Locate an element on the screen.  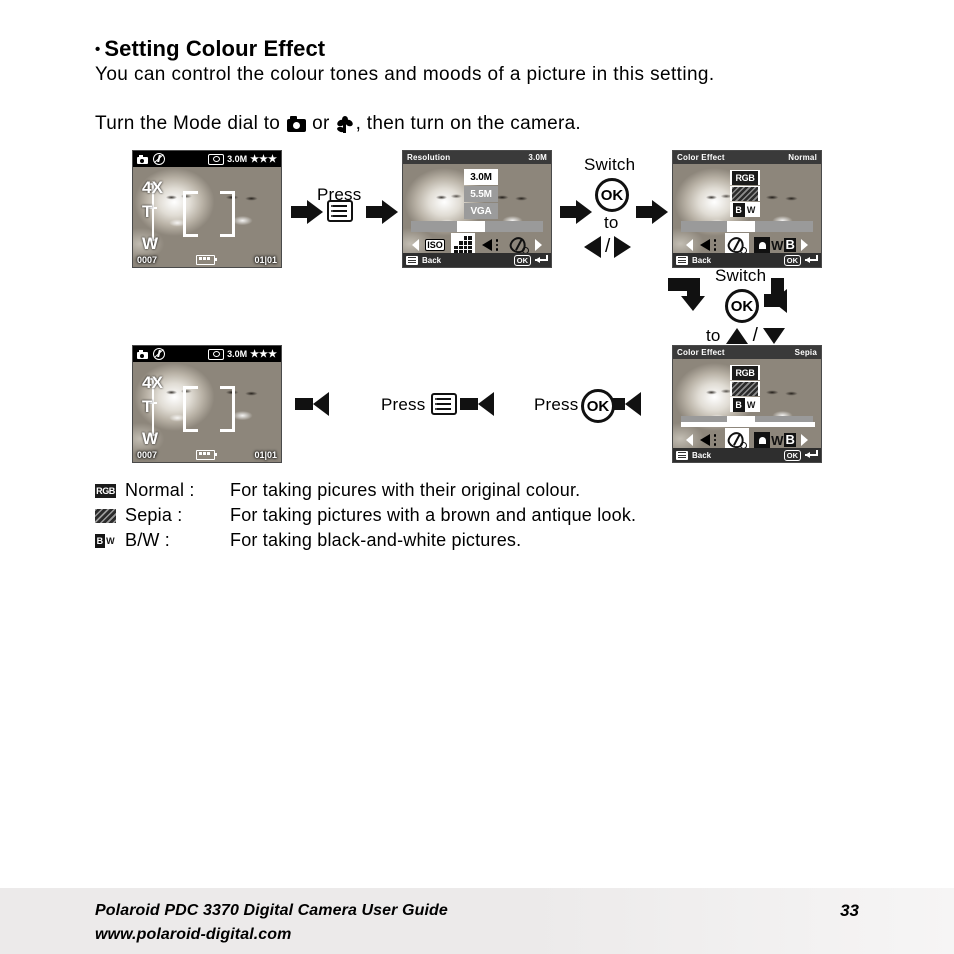
lcd-shooting-screen-top: 3.0M ★★★ 4X T W 0007 01|01 is located at coordinates (207, 209).